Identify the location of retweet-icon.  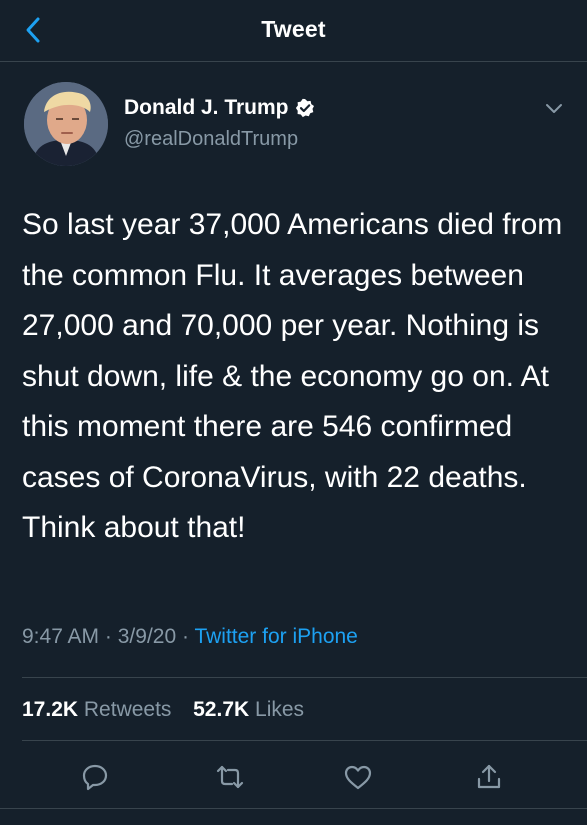
(230, 777).